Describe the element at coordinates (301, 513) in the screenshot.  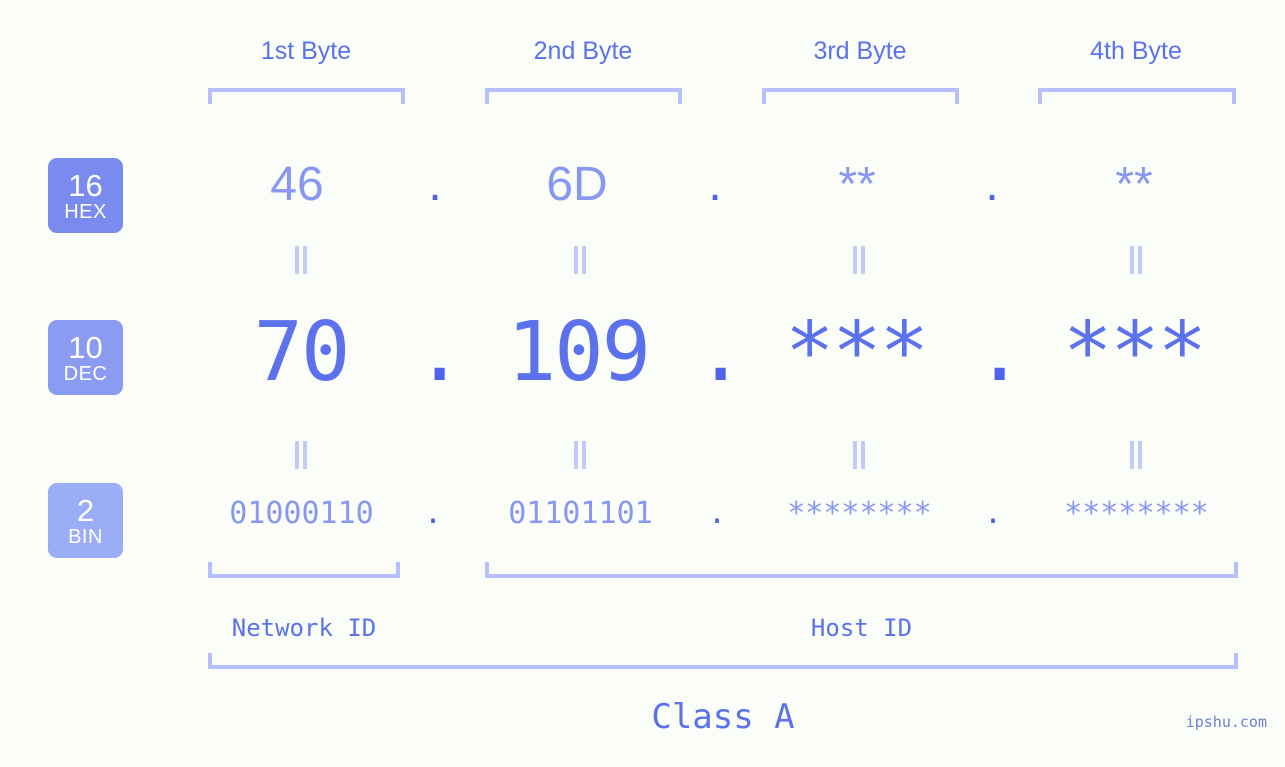
I see `bin-octet-1: 01000110` at that location.